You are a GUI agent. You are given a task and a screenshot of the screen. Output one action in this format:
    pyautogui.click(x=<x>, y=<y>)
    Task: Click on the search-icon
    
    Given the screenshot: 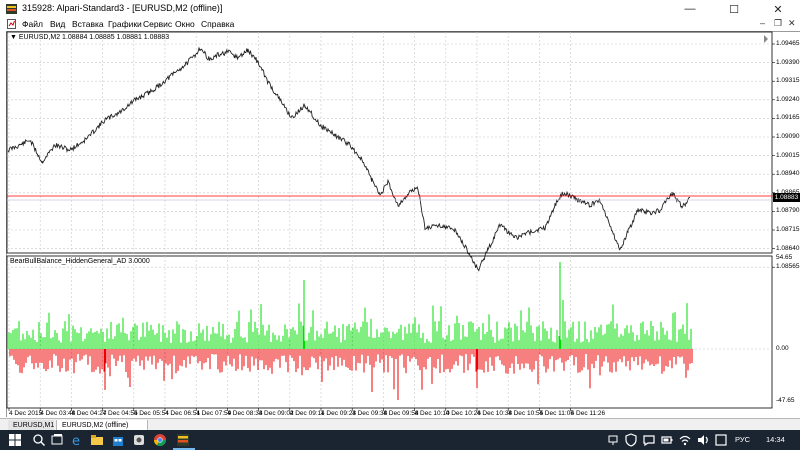 What is the action you would take?
    pyautogui.click(x=39, y=440)
    